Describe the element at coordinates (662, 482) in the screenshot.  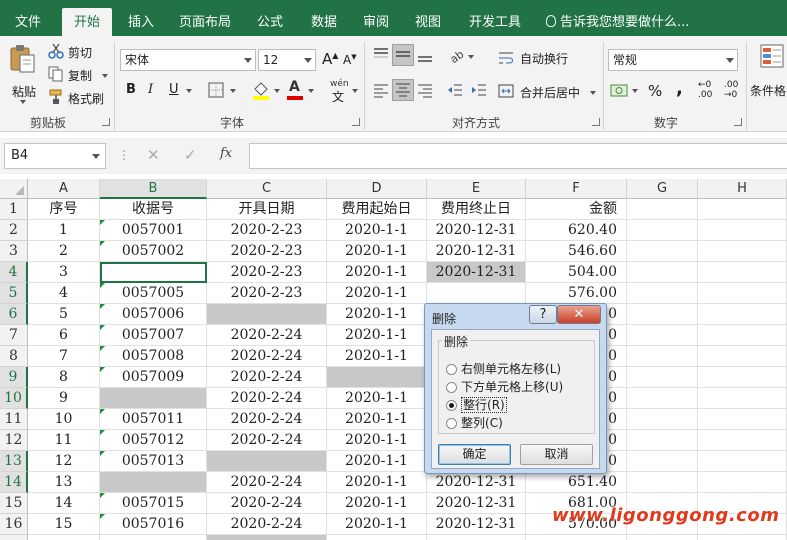
I see `cell-g14` at that location.